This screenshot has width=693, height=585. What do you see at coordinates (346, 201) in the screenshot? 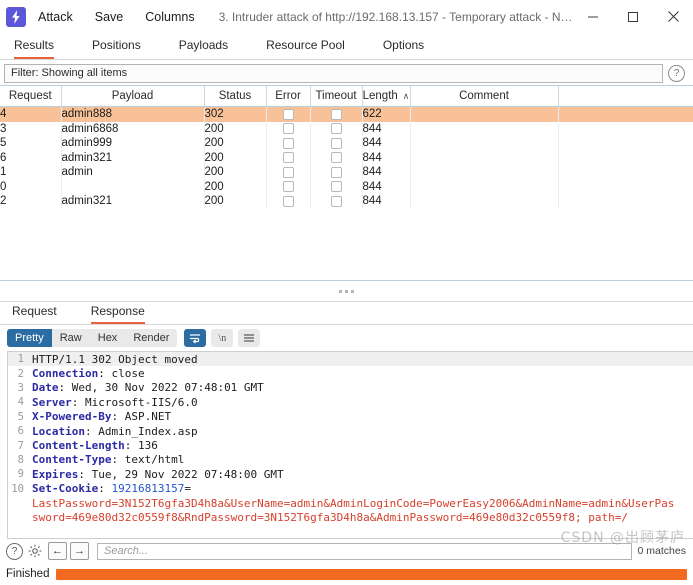
I see `table-row: 2 admin321 200 844` at bounding box center [346, 201].